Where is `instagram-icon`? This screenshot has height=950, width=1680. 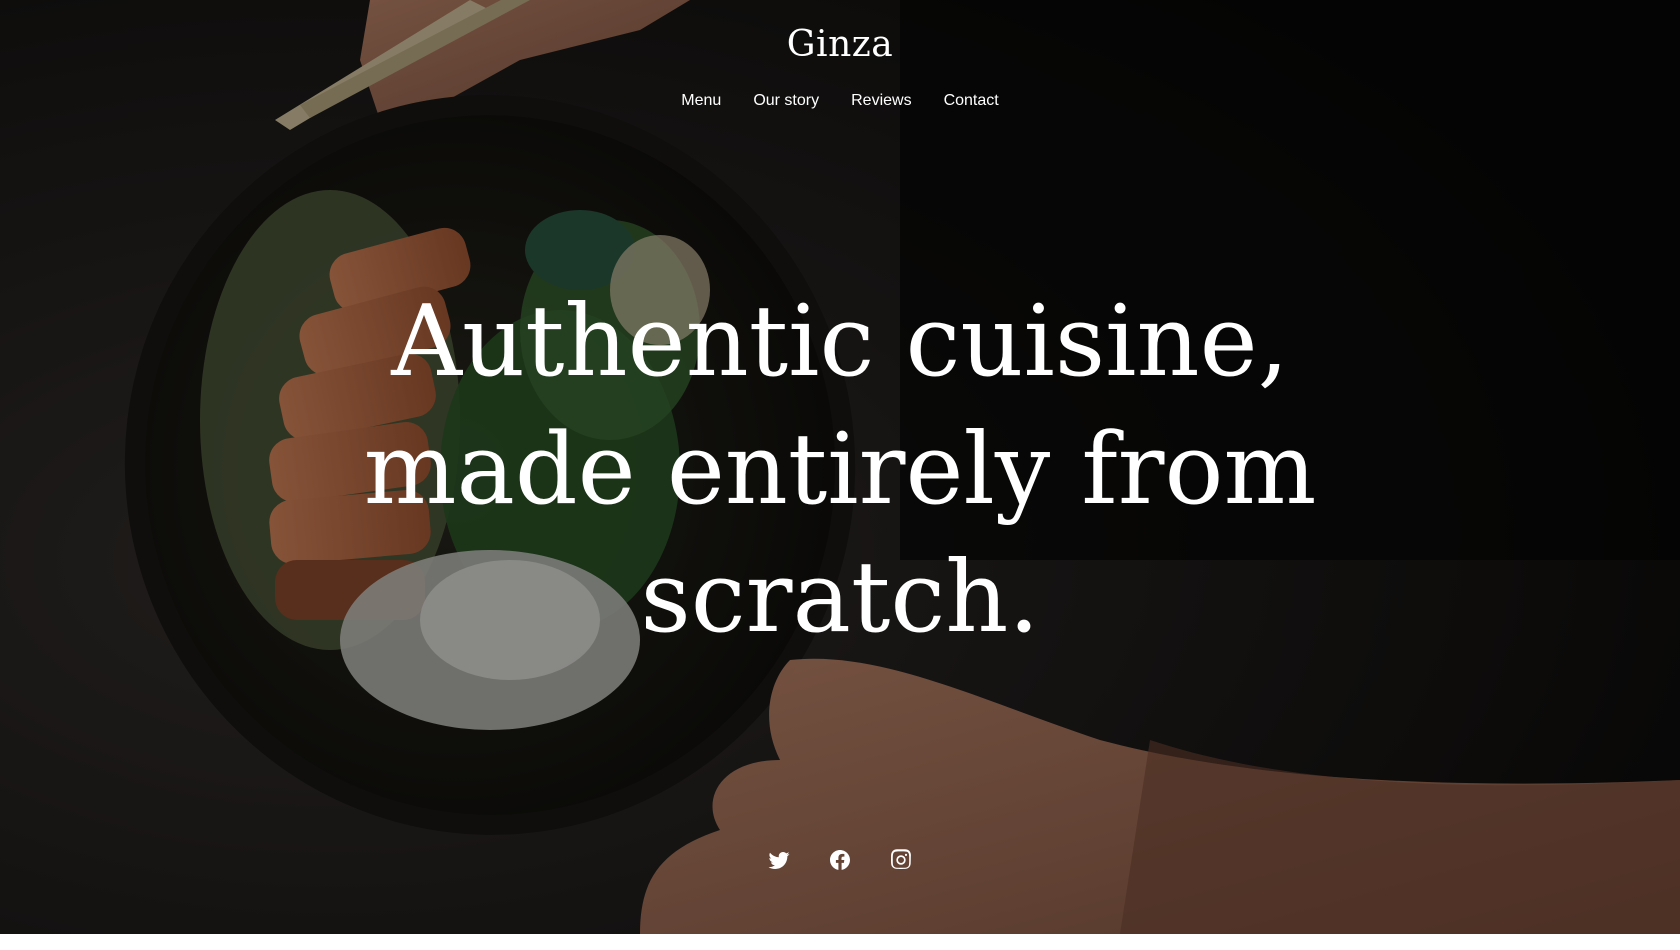
instagram-icon is located at coordinates (901, 860).